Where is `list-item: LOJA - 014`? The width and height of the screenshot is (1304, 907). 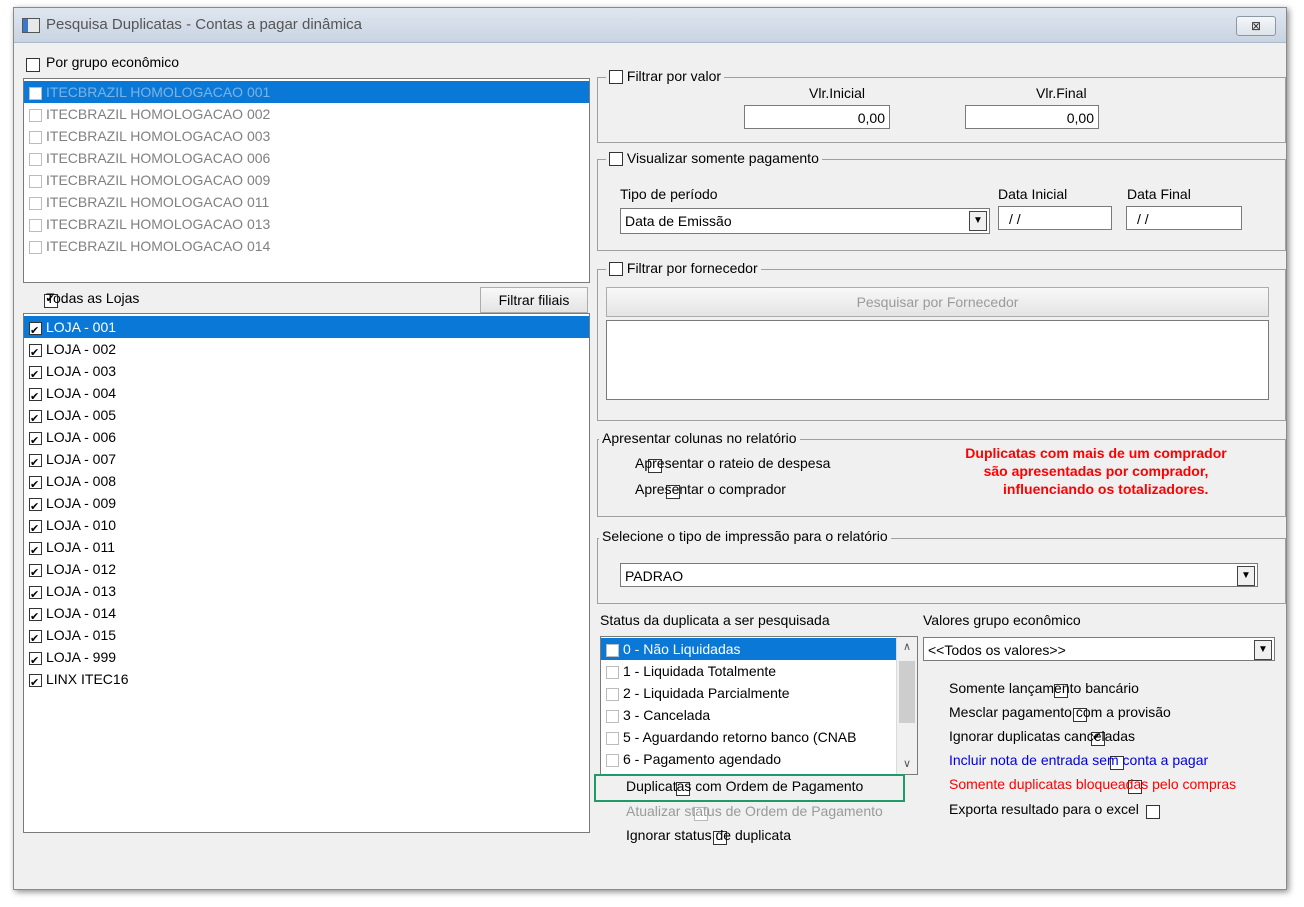 list-item: LOJA - 014 is located at coordinates (306, 615).